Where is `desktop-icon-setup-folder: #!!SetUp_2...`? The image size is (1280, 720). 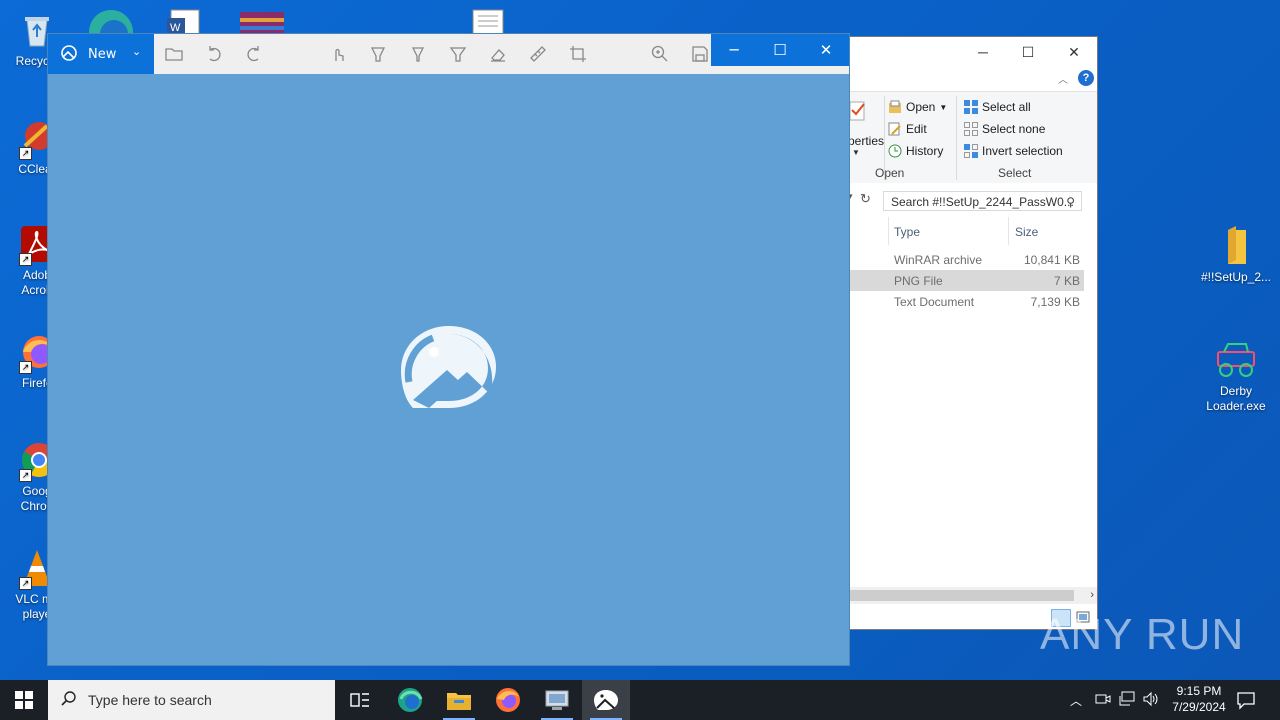
desktop-icon-setup-folder: #!!SetUp_2... is located at coordinates (1236, 255).